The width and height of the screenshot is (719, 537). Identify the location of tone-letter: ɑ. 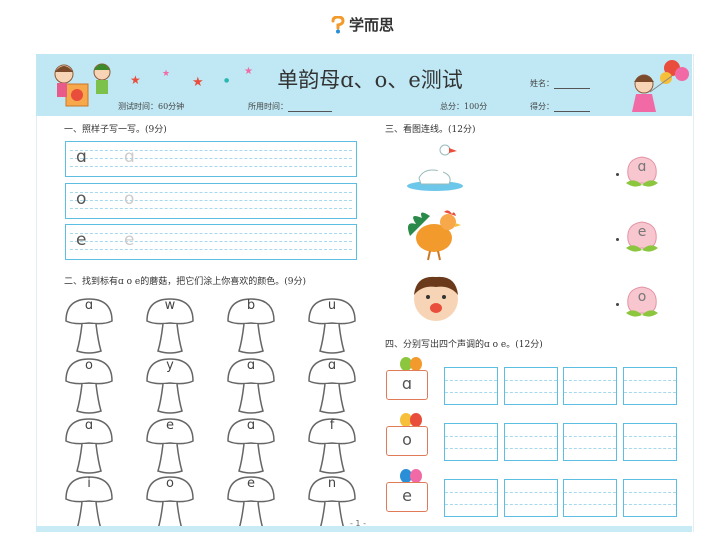
(407, 383).